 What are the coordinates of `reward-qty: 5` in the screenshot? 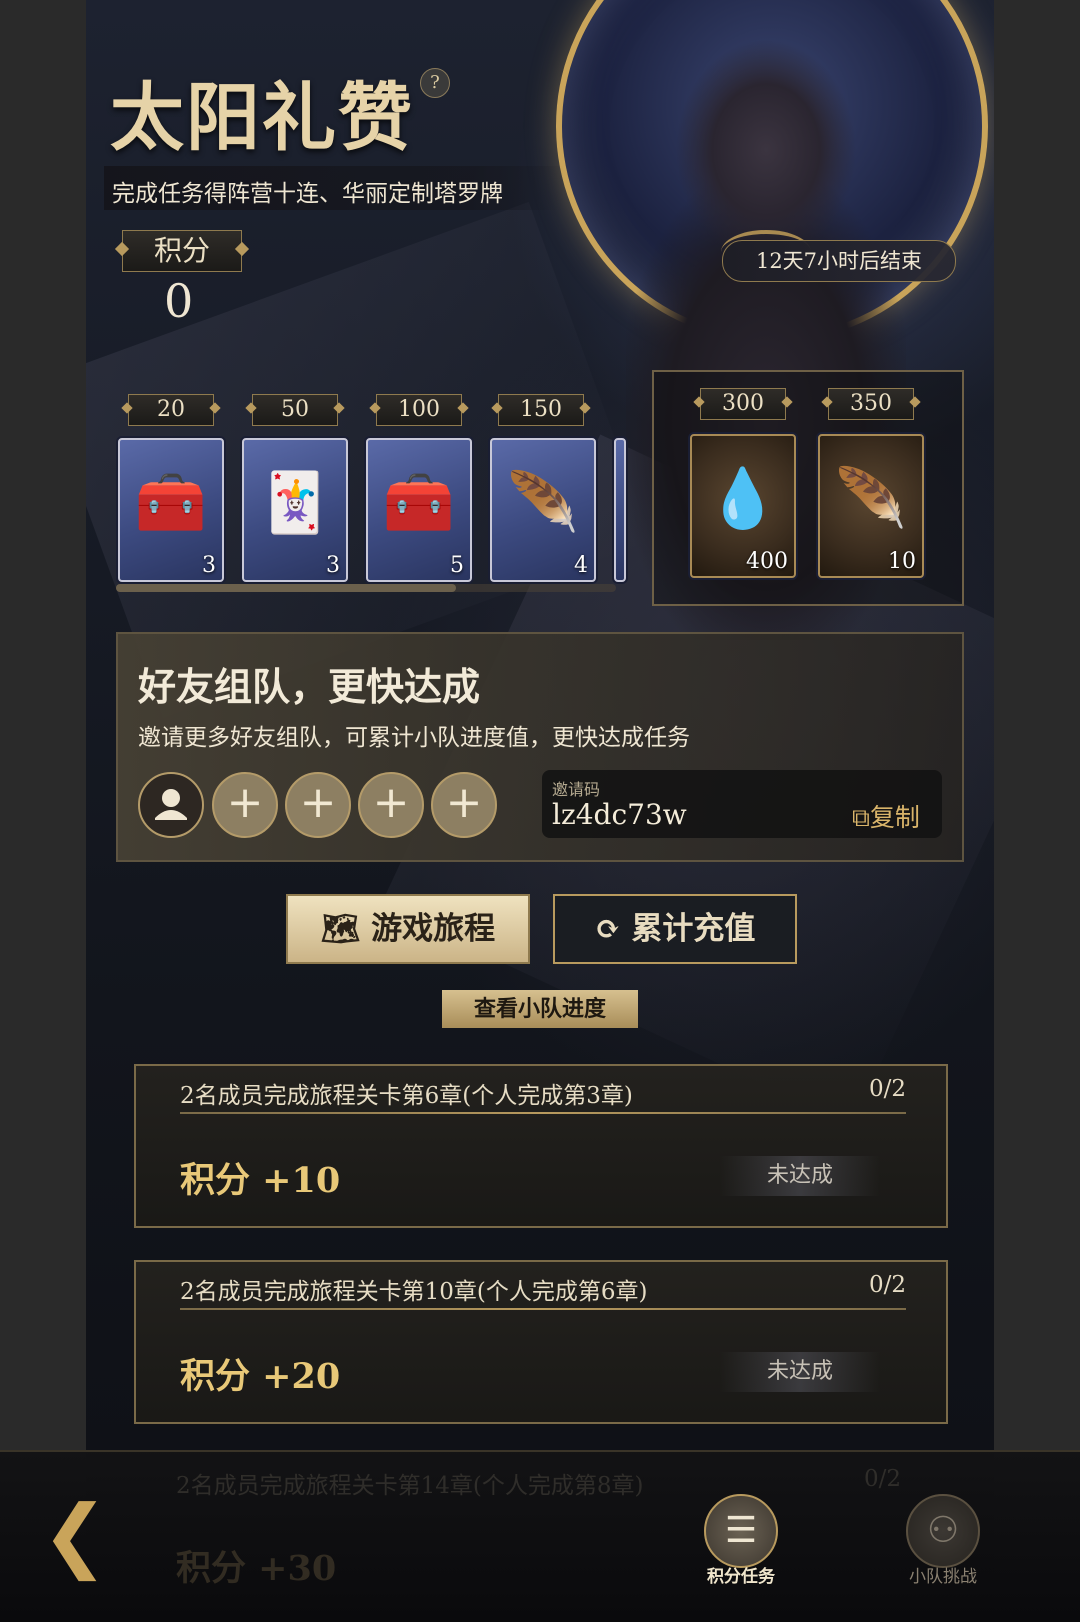 It's located at (457, 565).